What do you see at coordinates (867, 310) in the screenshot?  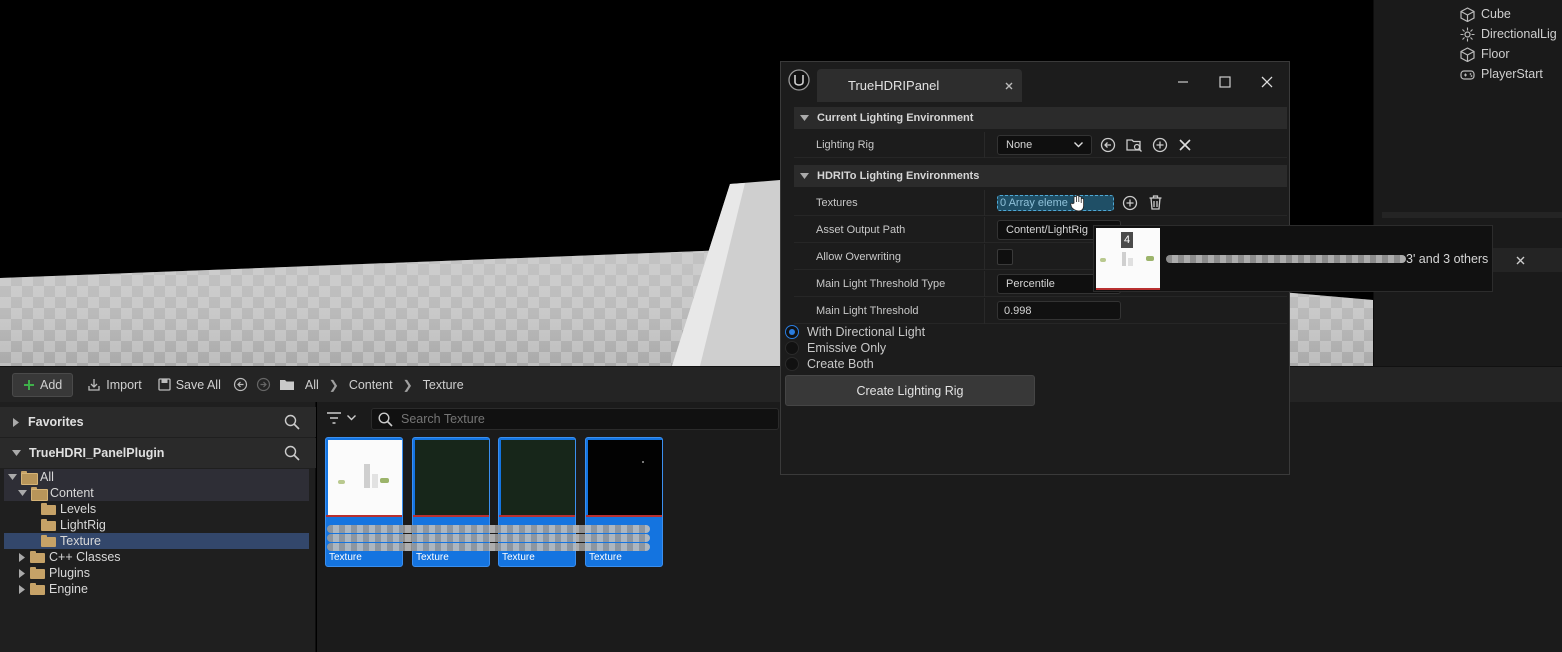 I see `property-label: Main Light Threshold` at bounding box center [867, 310].